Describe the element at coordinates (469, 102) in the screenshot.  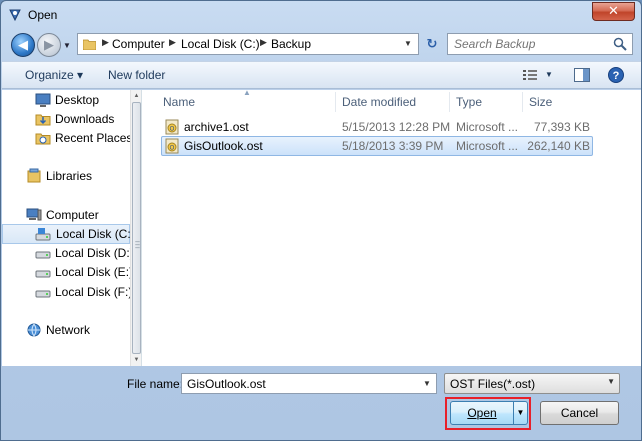
I see `column-header-type: Type` at that location.